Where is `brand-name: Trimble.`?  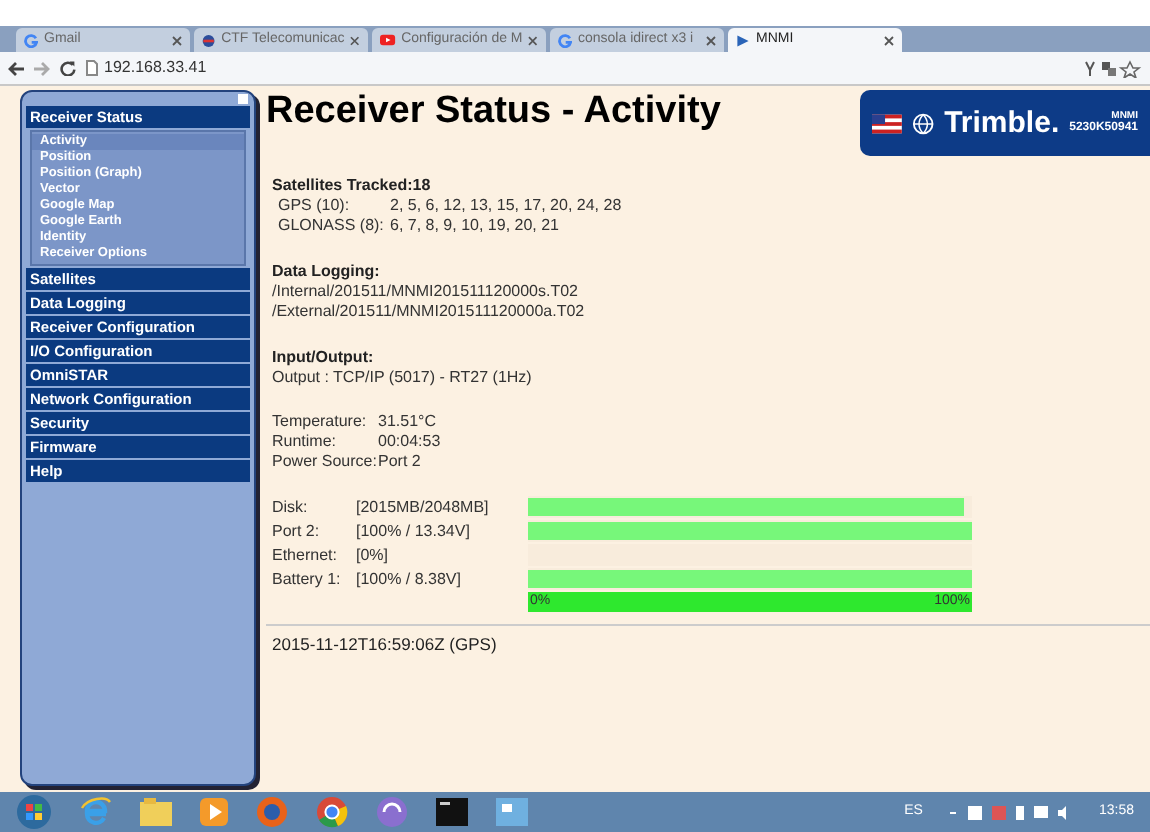 brand-name: Trimble. is located at coordinates (1002, 123).